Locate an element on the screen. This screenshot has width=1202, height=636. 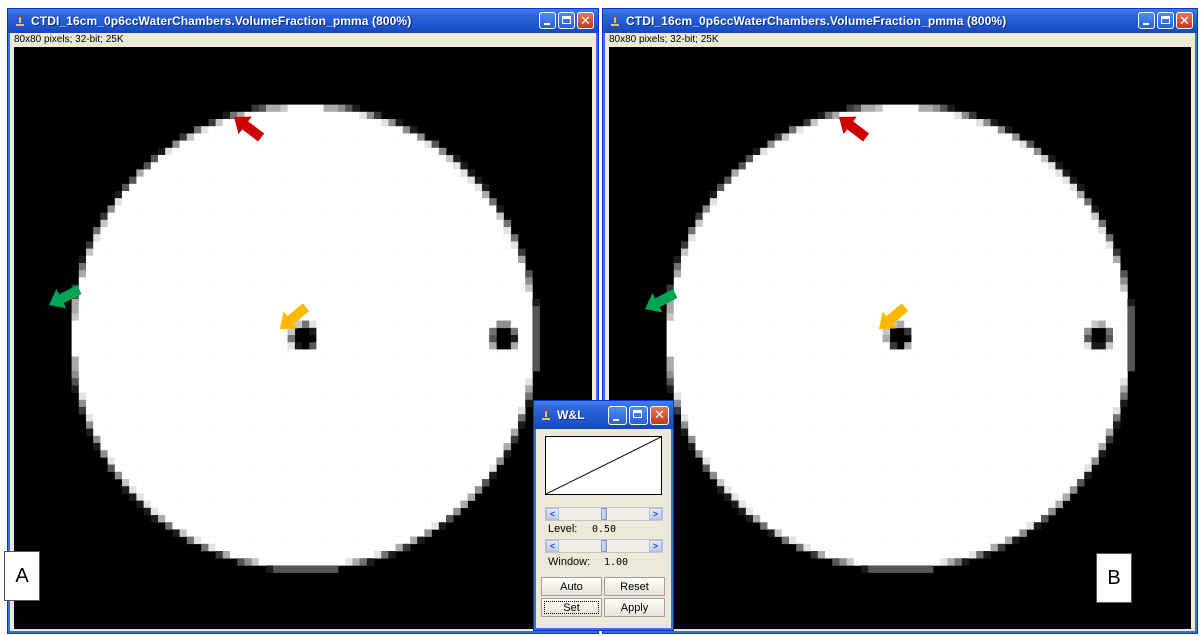
apply-button: Apply is located at coordinates (634, 607).